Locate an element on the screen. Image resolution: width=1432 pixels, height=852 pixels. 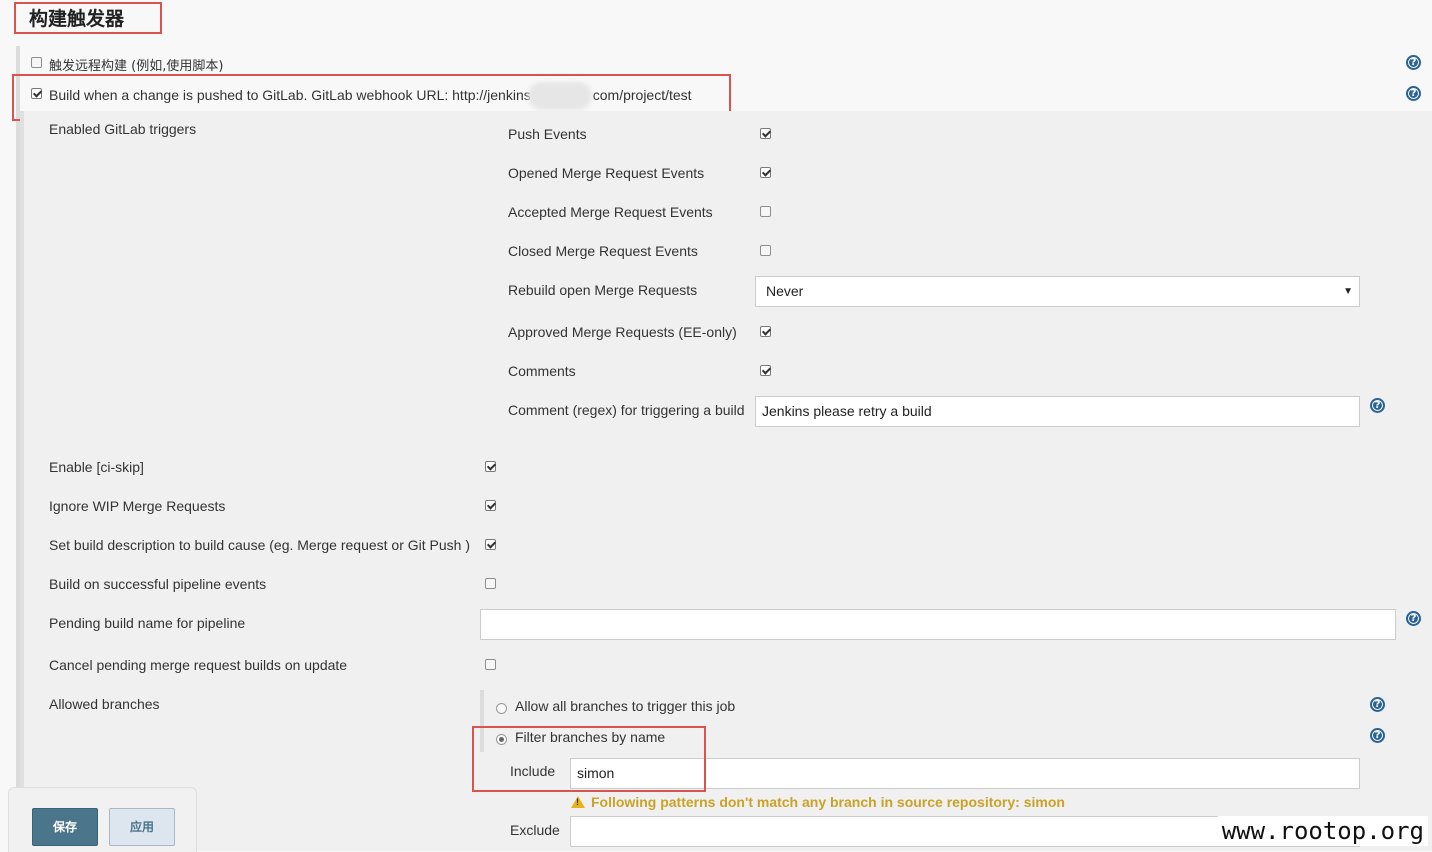
comments-checkbox is located at coordinates (765, 370).